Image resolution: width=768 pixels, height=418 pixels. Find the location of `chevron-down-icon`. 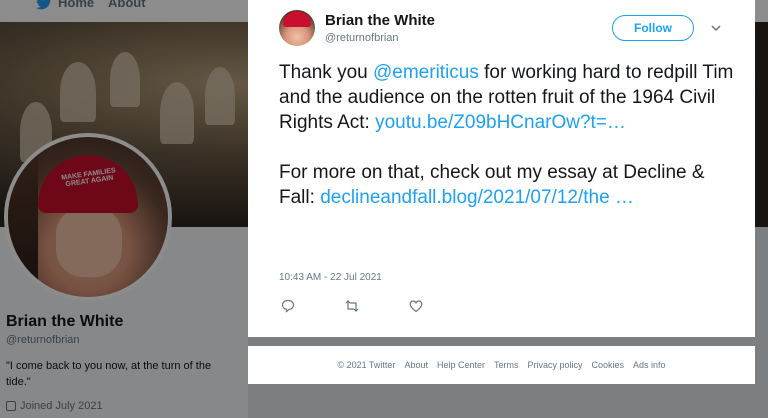

chevron-down-icon is located at coordinates (716, 28).